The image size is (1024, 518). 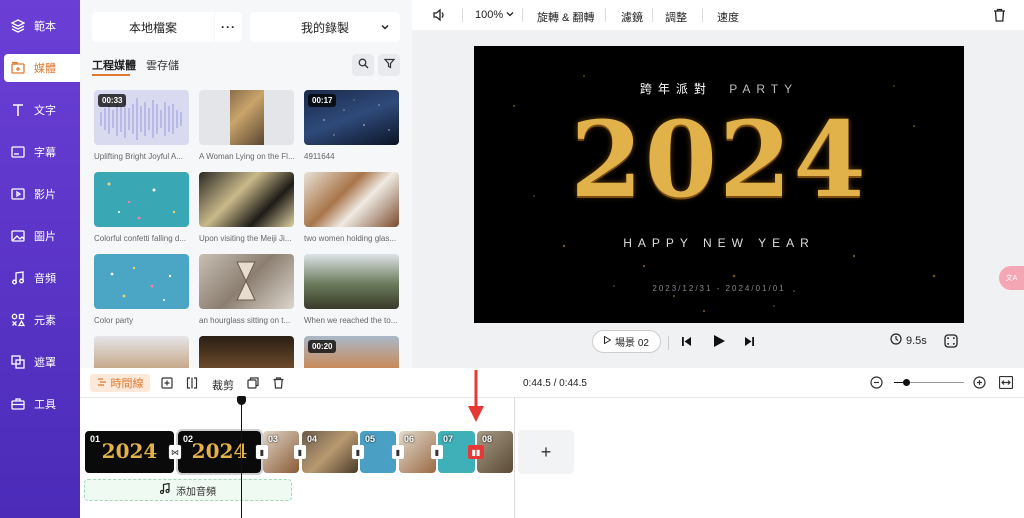 What do you see at coordinates (632, 343) in the screenshot?
I see `scene-label: 場景 02` at bounding box center [632, 343].